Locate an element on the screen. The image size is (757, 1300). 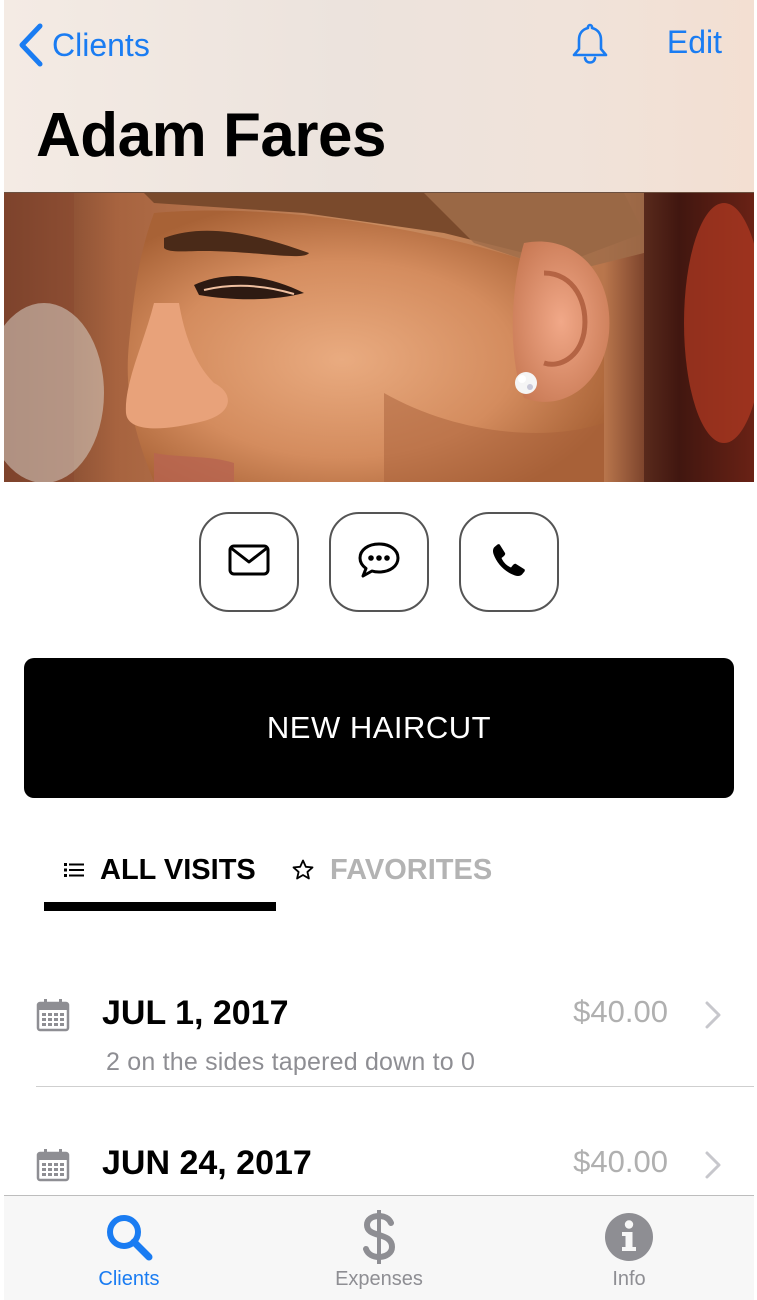
bell-icon is located at coordinates (590, 45).